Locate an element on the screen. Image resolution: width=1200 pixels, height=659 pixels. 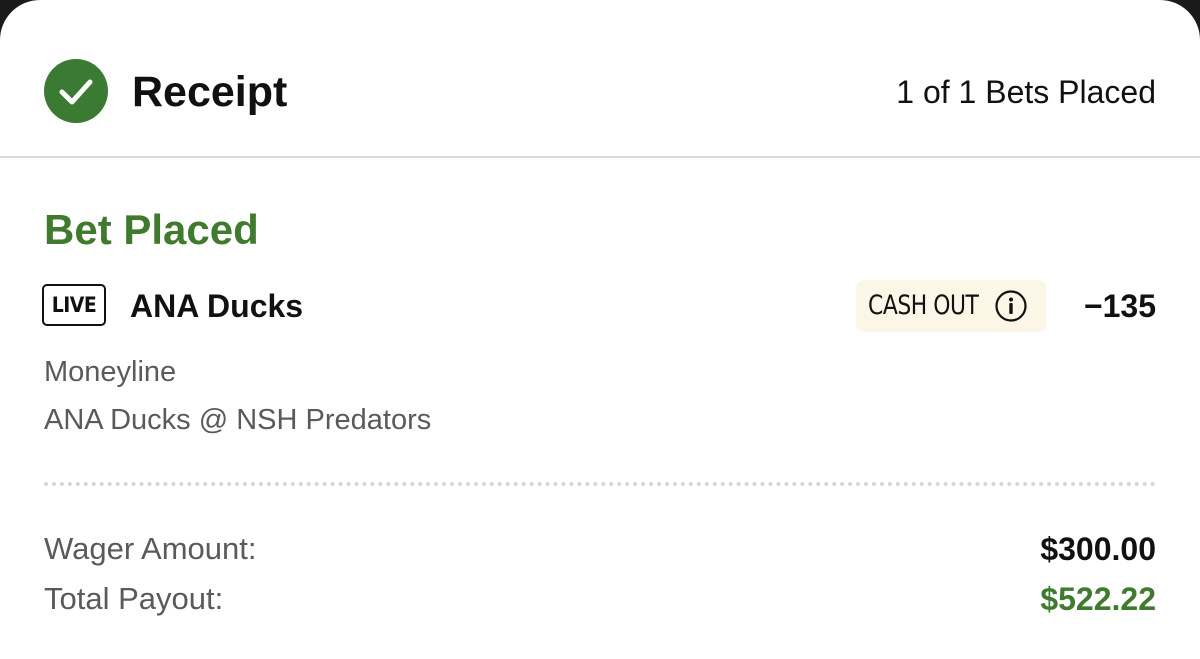
check-circle-icon is located at coordinates (76, 91).